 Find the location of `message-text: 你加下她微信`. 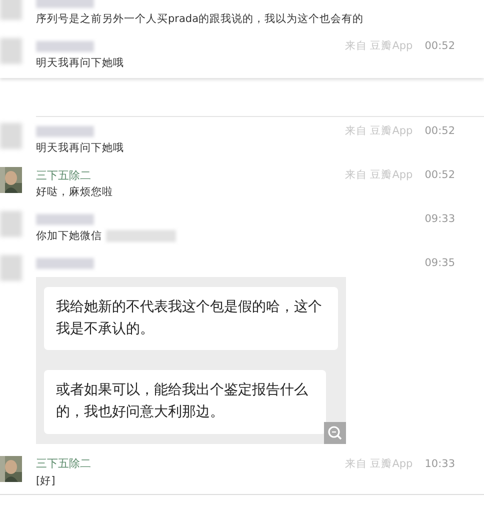

message-text: 你加下她微信 is located at coordinates (69, 236).